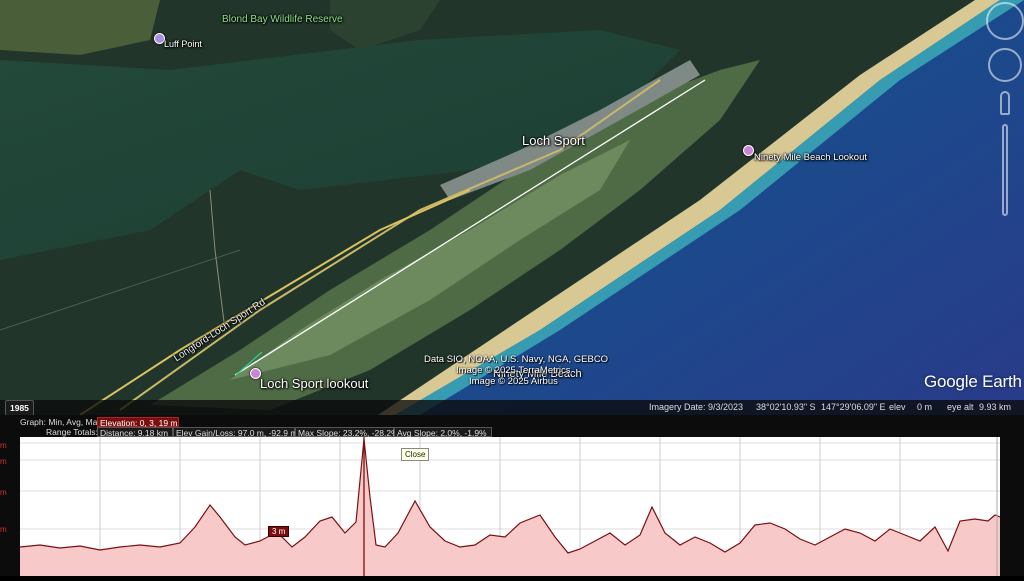 Image resolution: width=1024 pixels, height=581 pixels. I want to click on historical-imagery-year-badge: 1985, so click(19, 407).